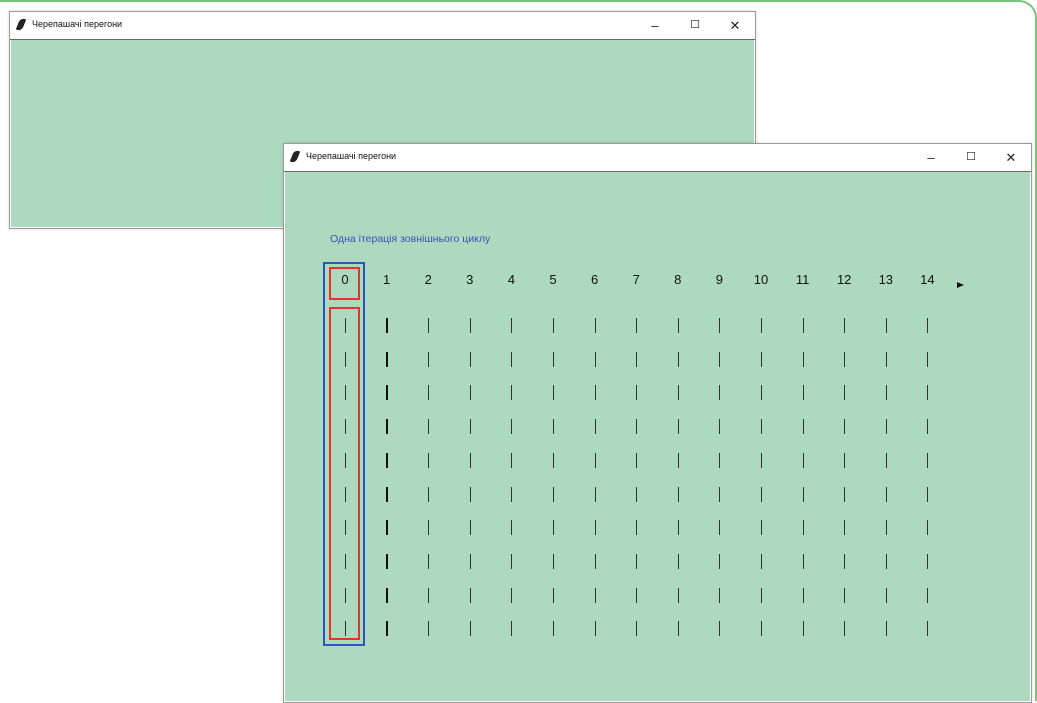 The width and height of the screenshot is (1037, 703). Describe the element at coordinates (844, 279) in the screenshot. I see `track-number: 12` at that location.